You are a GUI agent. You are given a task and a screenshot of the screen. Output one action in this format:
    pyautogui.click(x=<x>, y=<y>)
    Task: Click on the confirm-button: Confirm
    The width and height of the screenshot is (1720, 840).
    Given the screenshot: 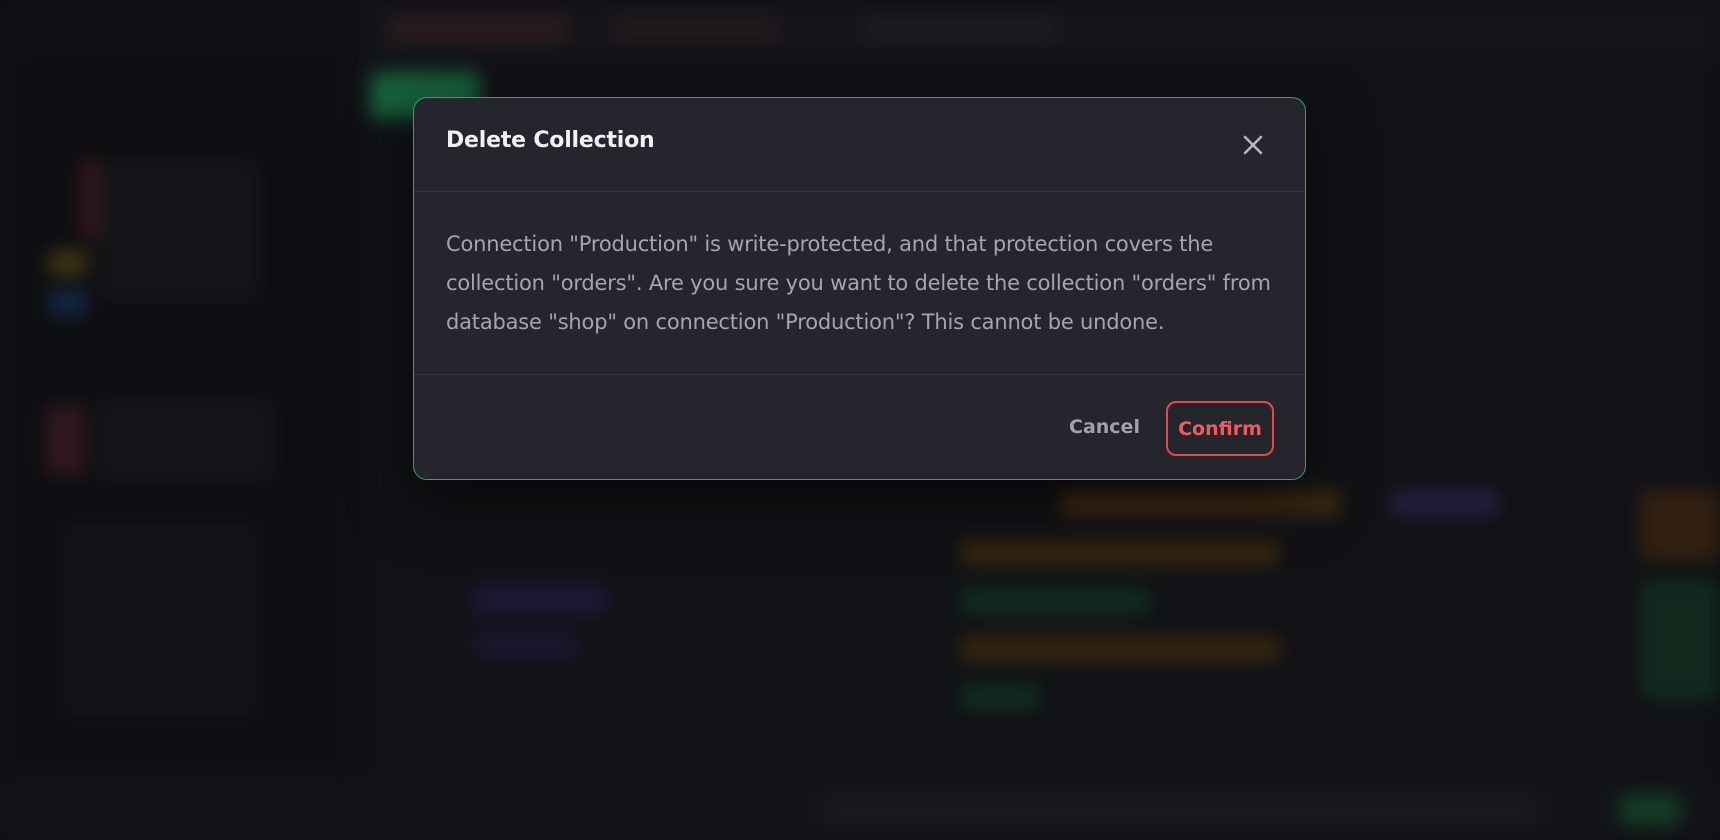 What is the action you would take?
    pyautogui.click(x=1220, y=428)
    